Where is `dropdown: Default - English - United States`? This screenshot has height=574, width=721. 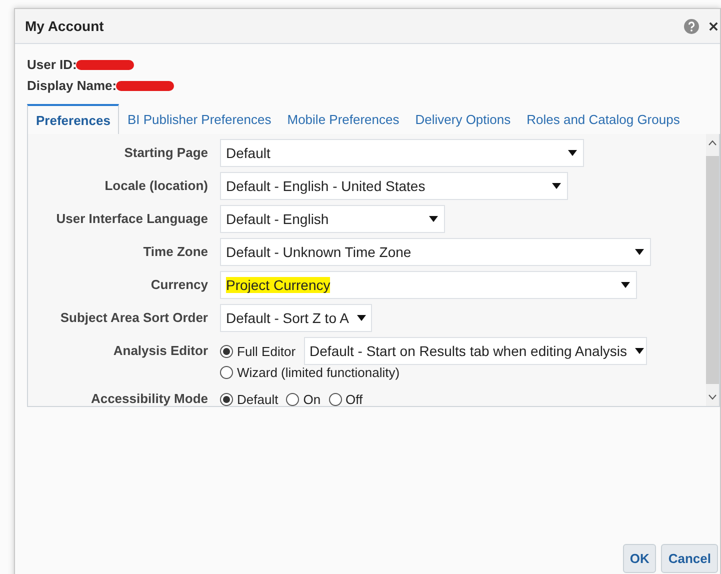 dropdown: Default - English - United States is located at coordinates (394, 186).